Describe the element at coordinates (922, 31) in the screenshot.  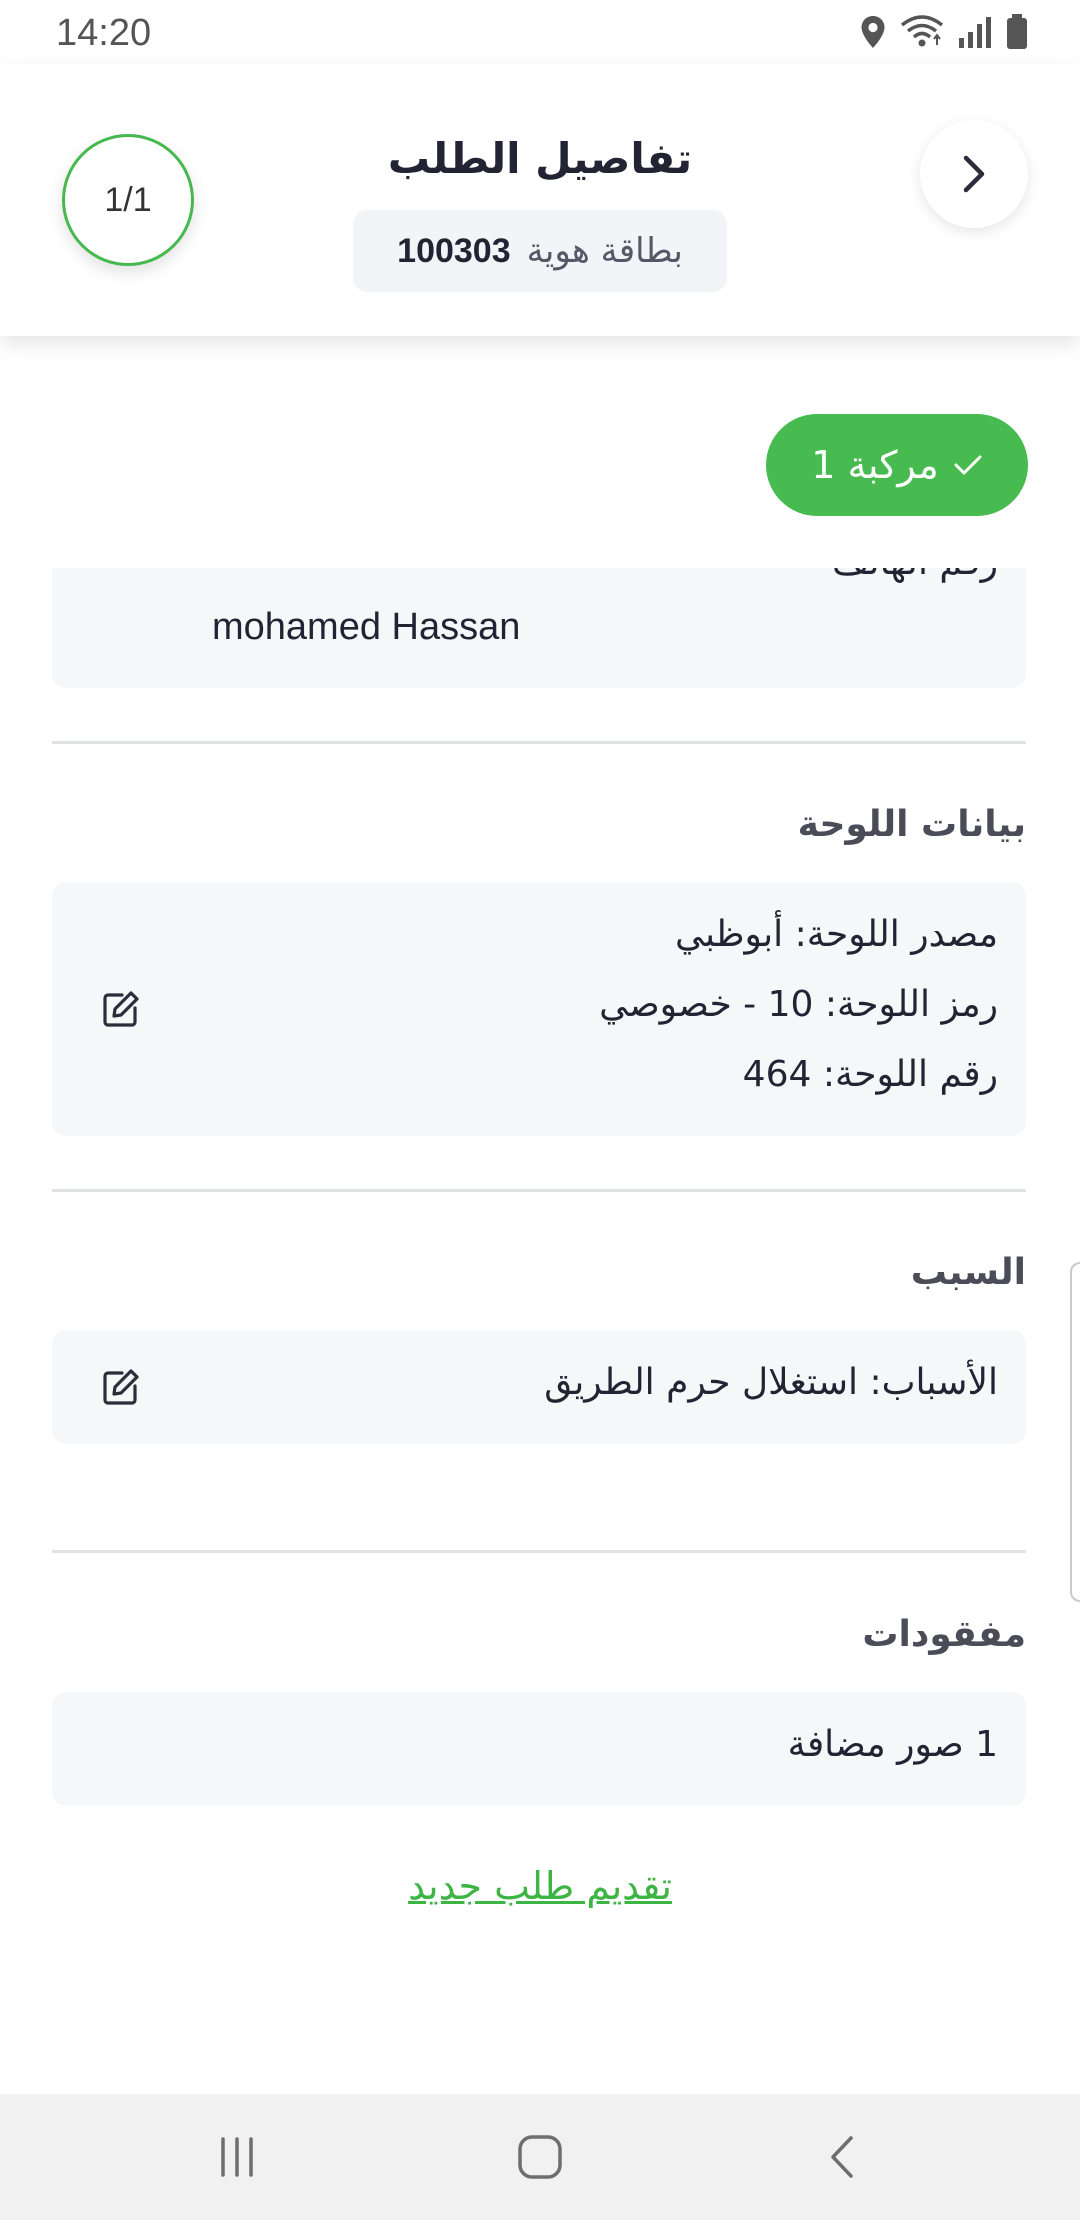
I see `wifi-icon` at that location.